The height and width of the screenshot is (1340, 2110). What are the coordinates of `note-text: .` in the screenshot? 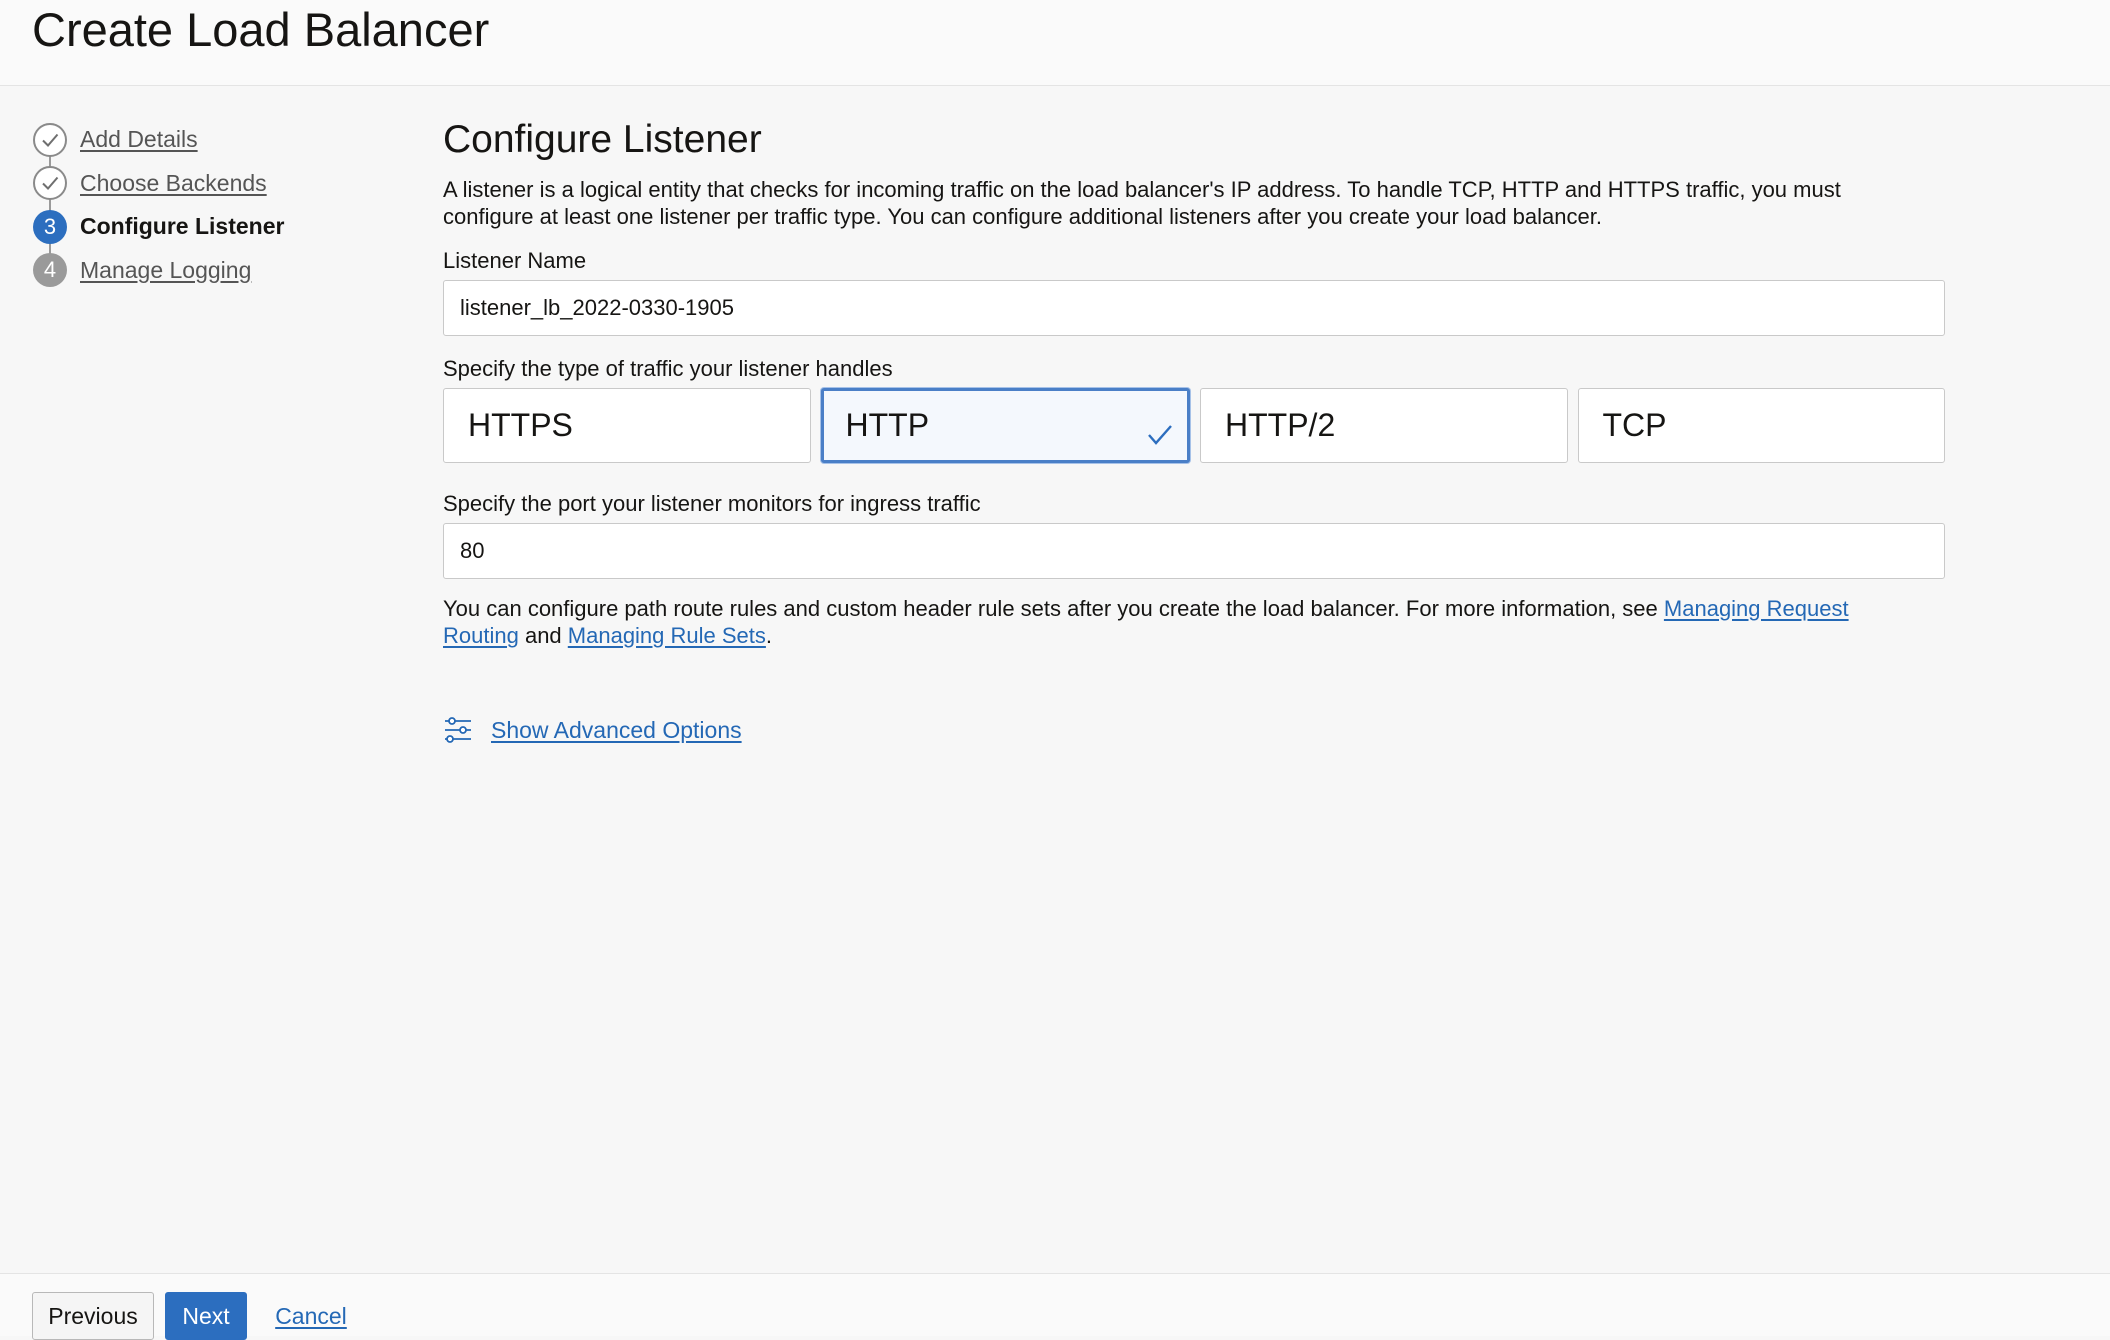 It's located at (769, 635).